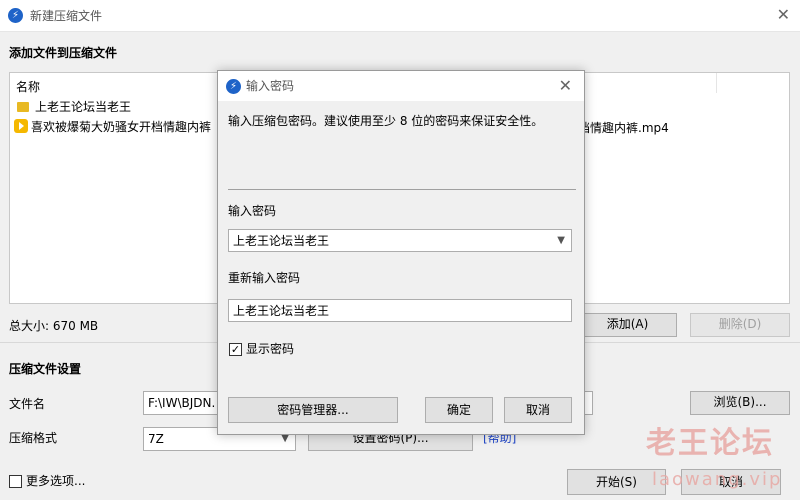 The width and height of the screenshot is (800, 500). I want to click on file-name-tail: 档情趣内裤.mp4, so click(623, 128).